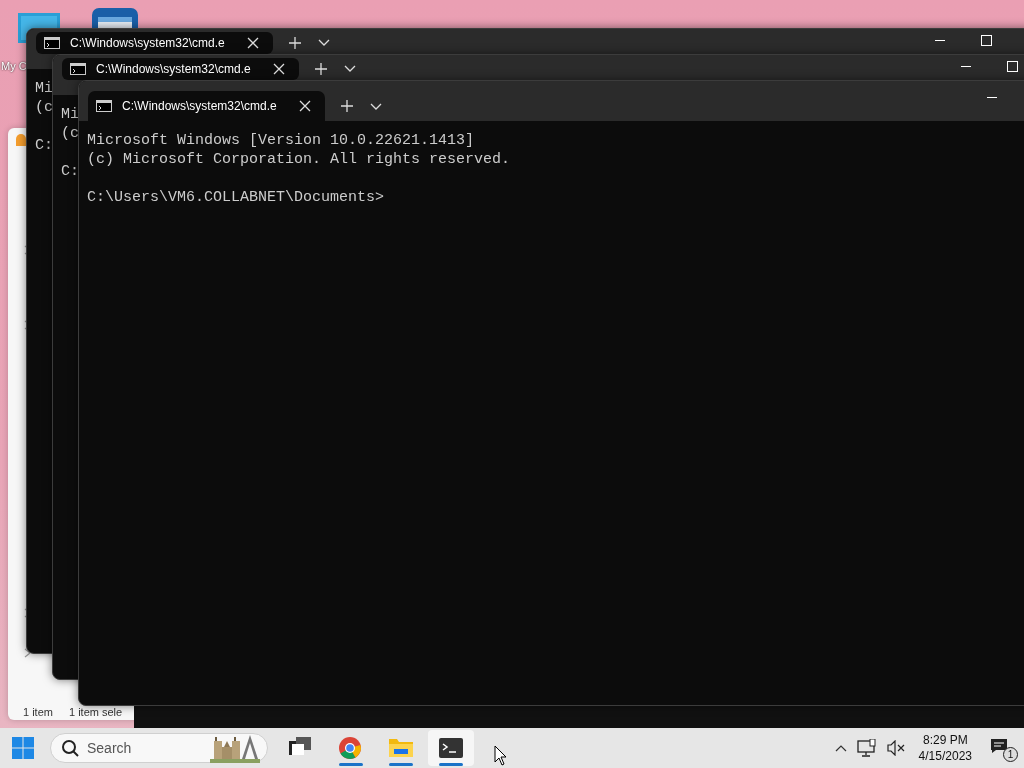 Image resolution: width=1024 pixels, height=768 pixels. Describe the element at coordinates (945, 756) in the screenshot. I see `clock-date: 4/15/2023` at that location.